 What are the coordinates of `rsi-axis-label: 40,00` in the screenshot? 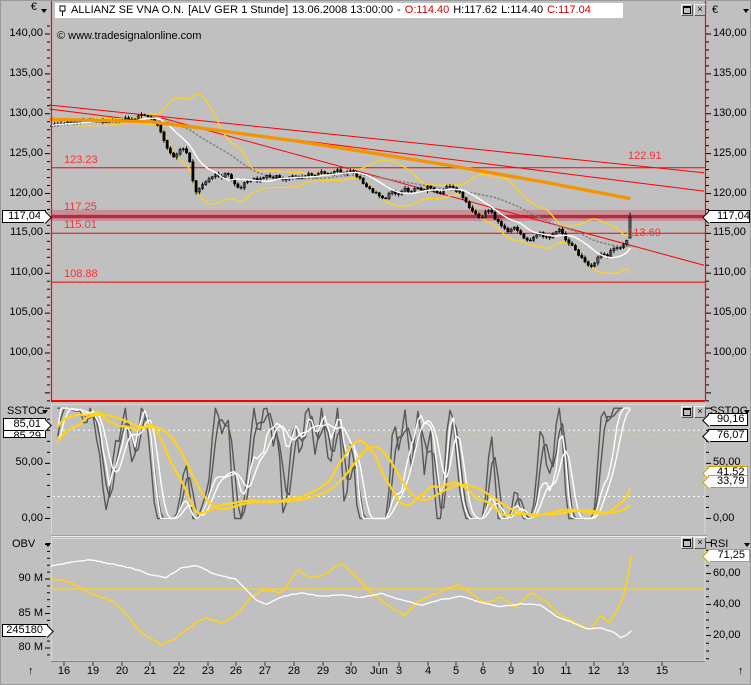 It's located at (727, 603).